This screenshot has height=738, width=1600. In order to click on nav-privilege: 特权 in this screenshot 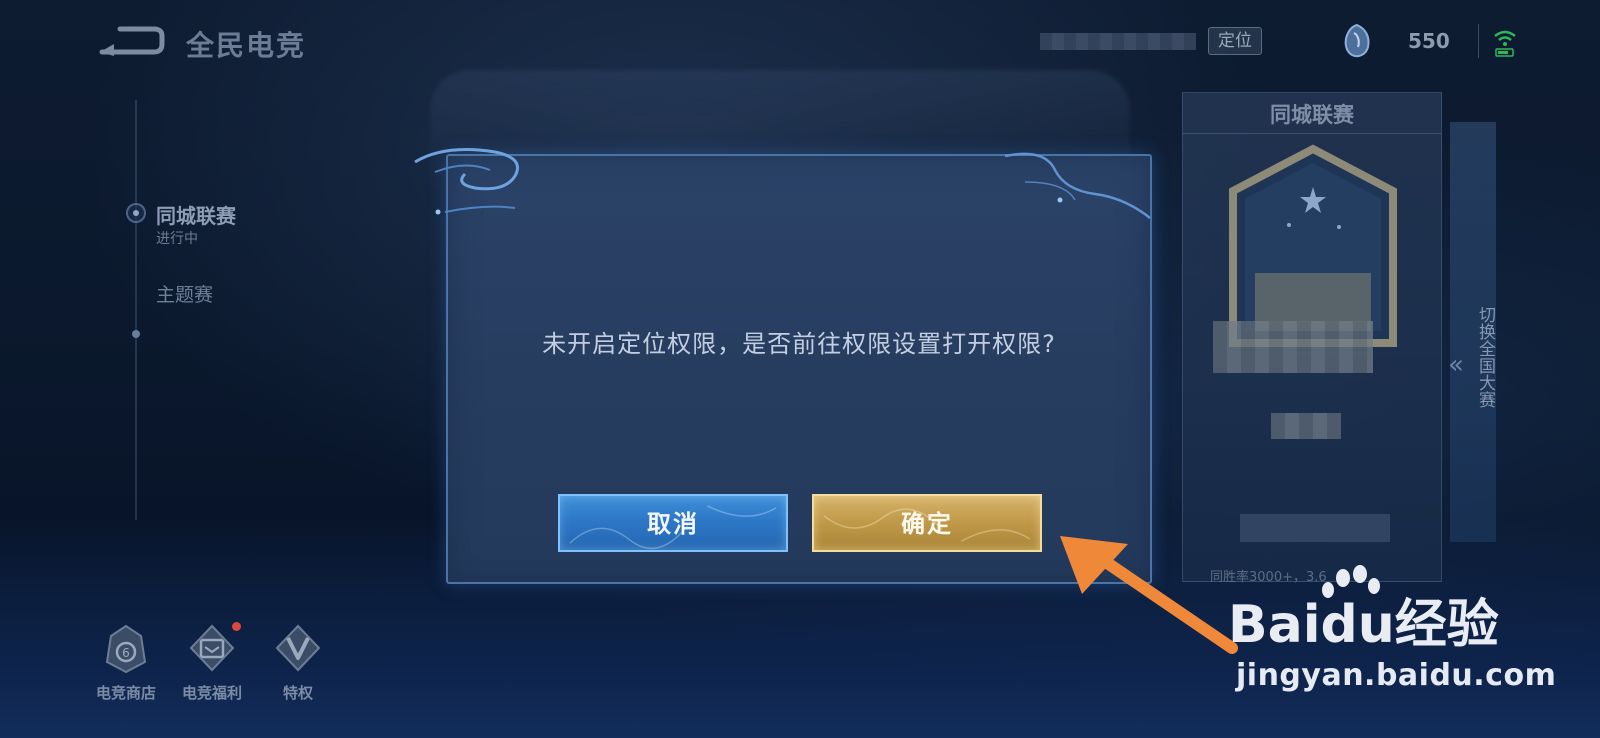, I will do `click(298, 662)`.